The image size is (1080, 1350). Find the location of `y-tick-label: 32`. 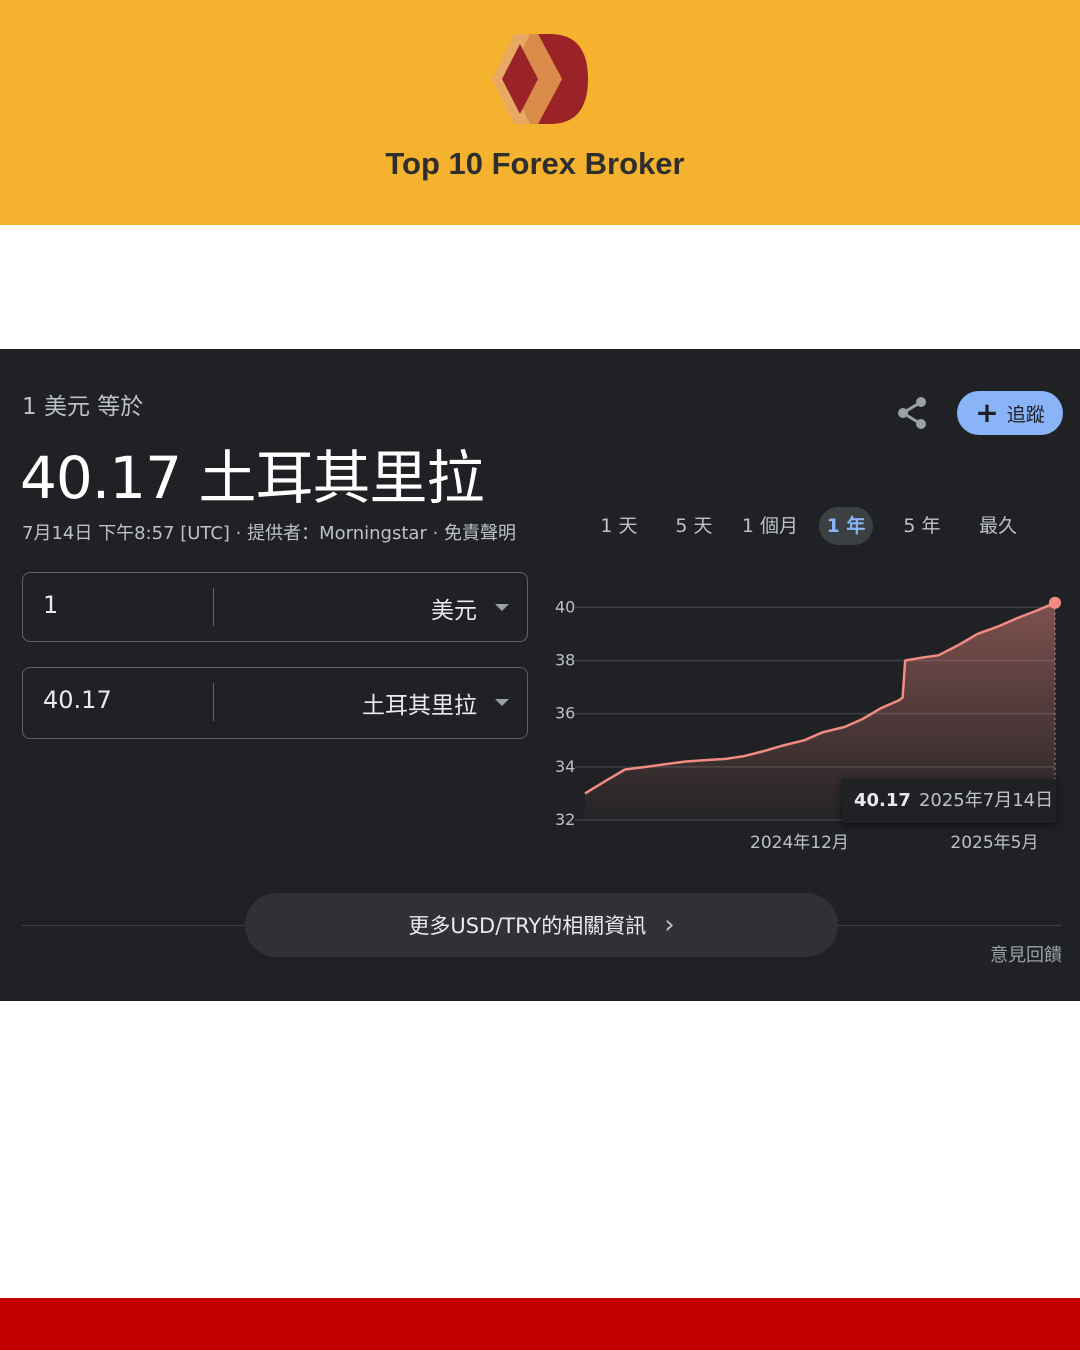

y-tick-label: 32 is located at coordinates (565, 819).